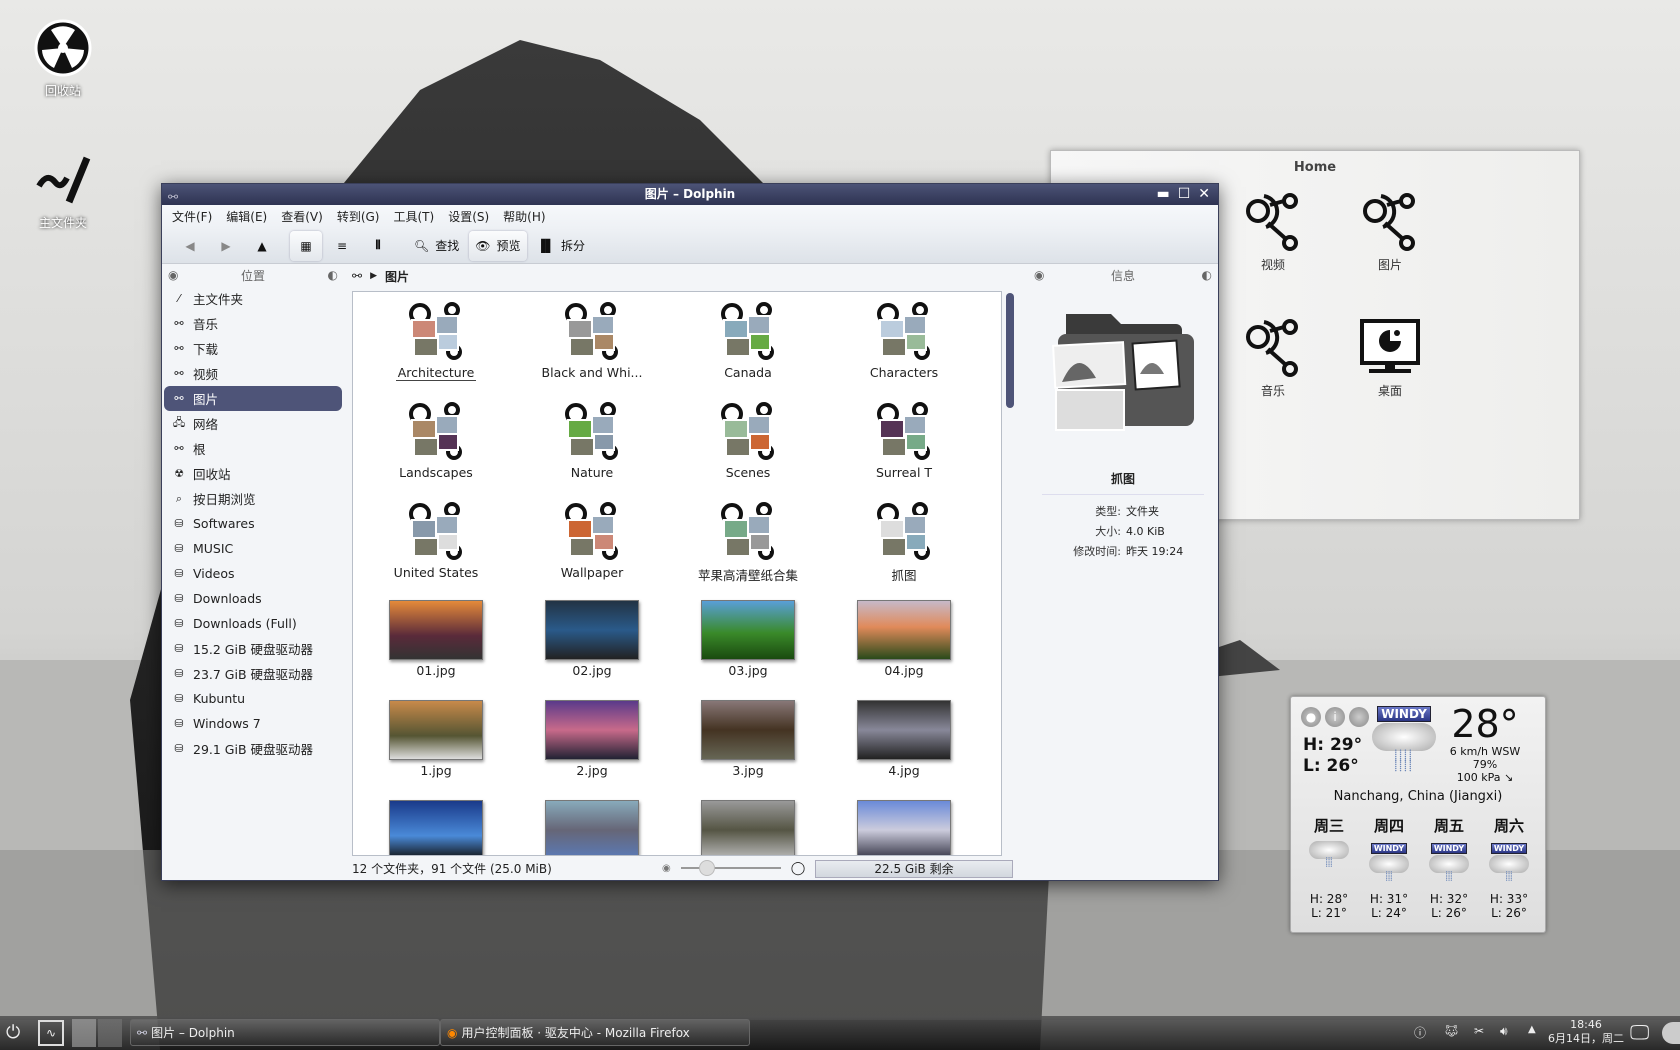 The image size is (1680, 1050). Describe the element at coordinates (1420, 1032) in the screenshot. I see `notifications-icon: ⓘ` at that location.